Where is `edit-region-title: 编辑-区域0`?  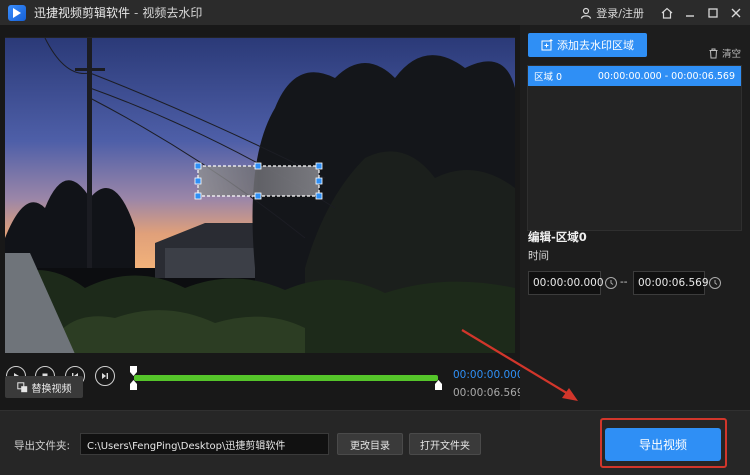
edit-region-title: 编辑-区域0 is located at coordinates (557, 237).